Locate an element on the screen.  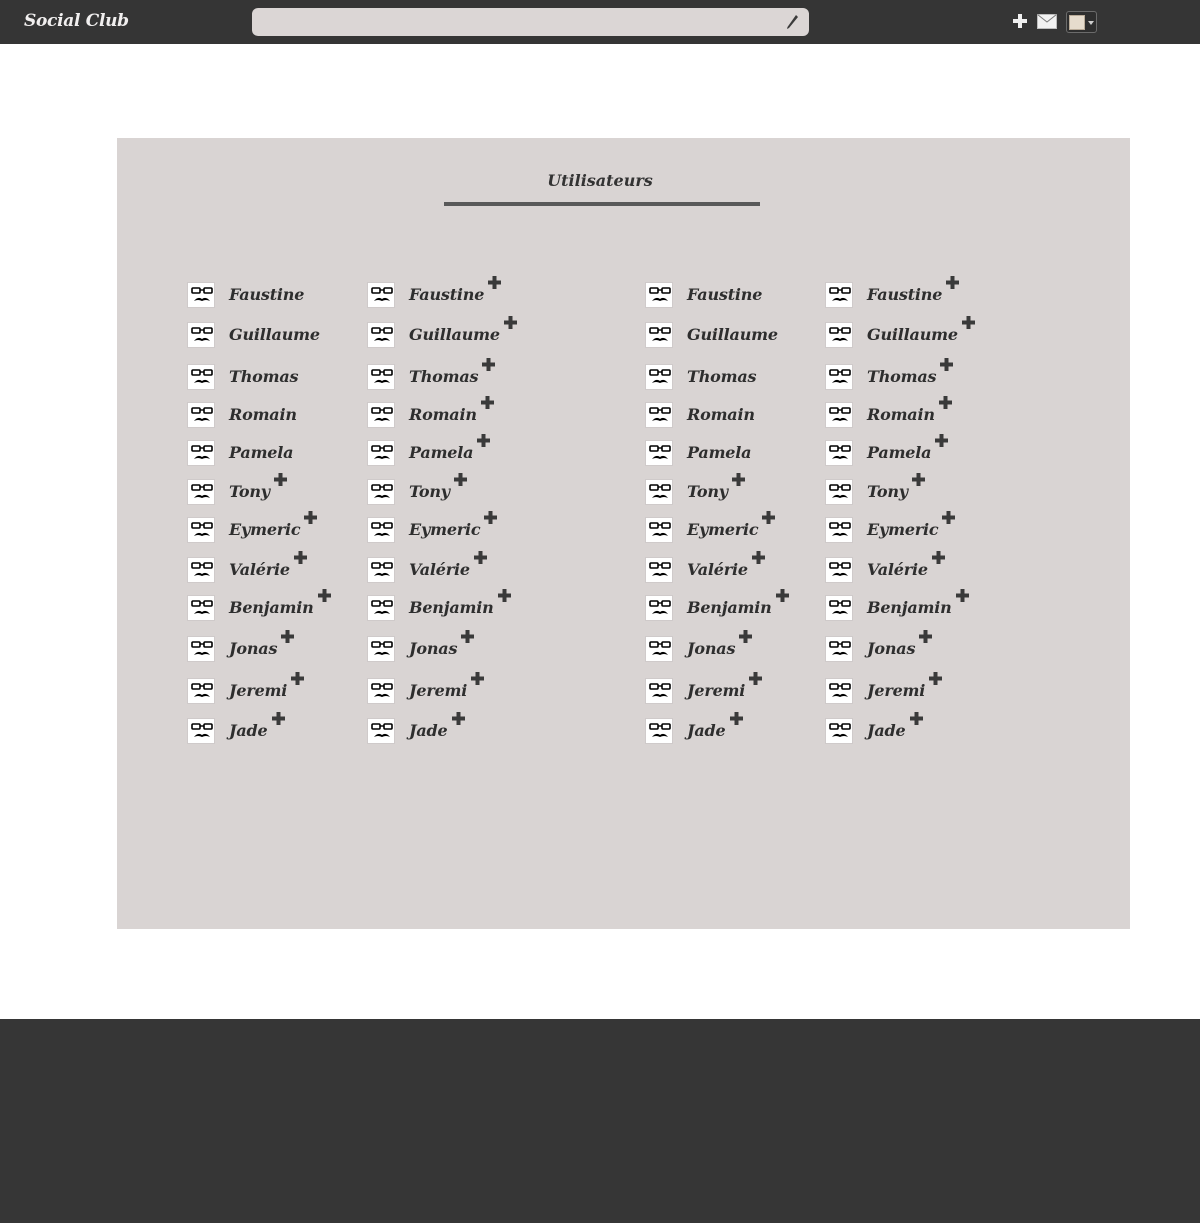
user-menu-dropdown is located at coordinates (1081, 22).